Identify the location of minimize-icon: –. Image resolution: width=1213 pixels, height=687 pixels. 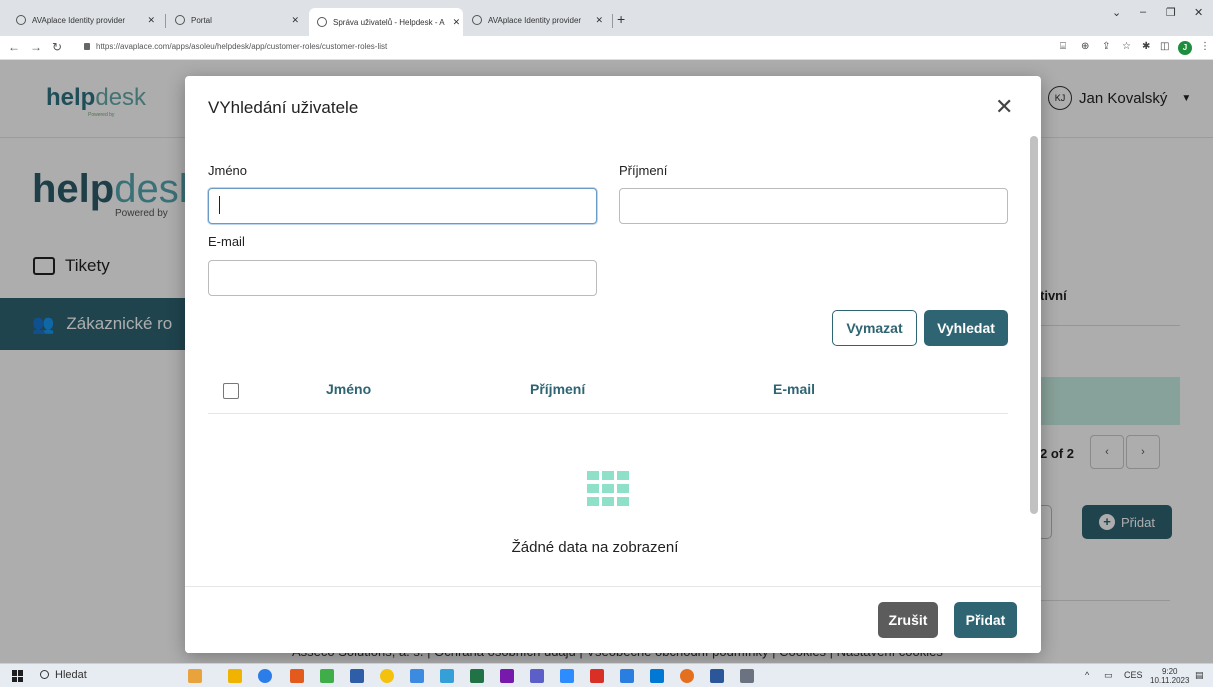
(1143, 12).